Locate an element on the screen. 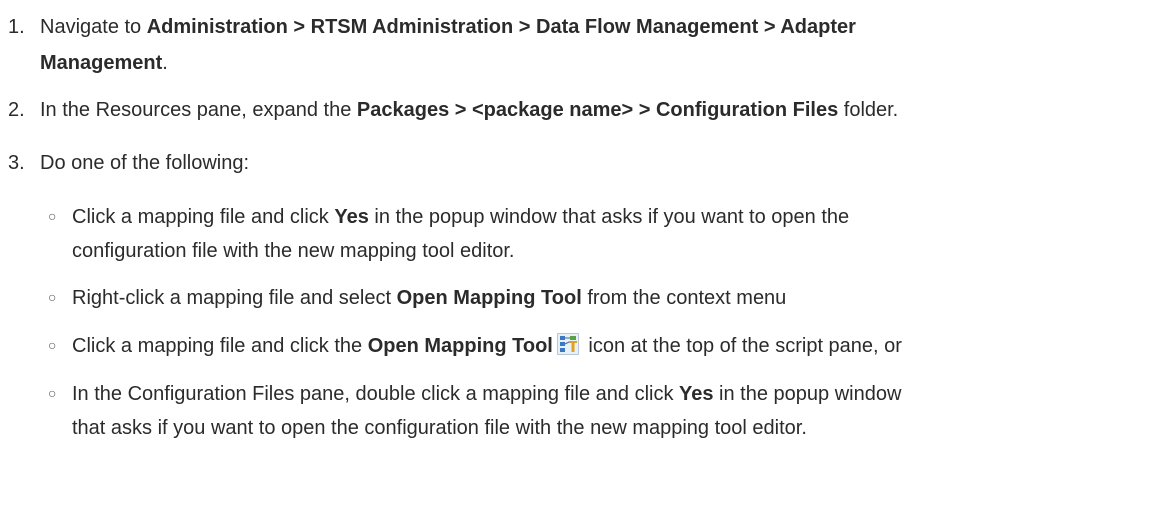  option-1-prefix: Click a mapping file and click is located at coordinates (203, 217).